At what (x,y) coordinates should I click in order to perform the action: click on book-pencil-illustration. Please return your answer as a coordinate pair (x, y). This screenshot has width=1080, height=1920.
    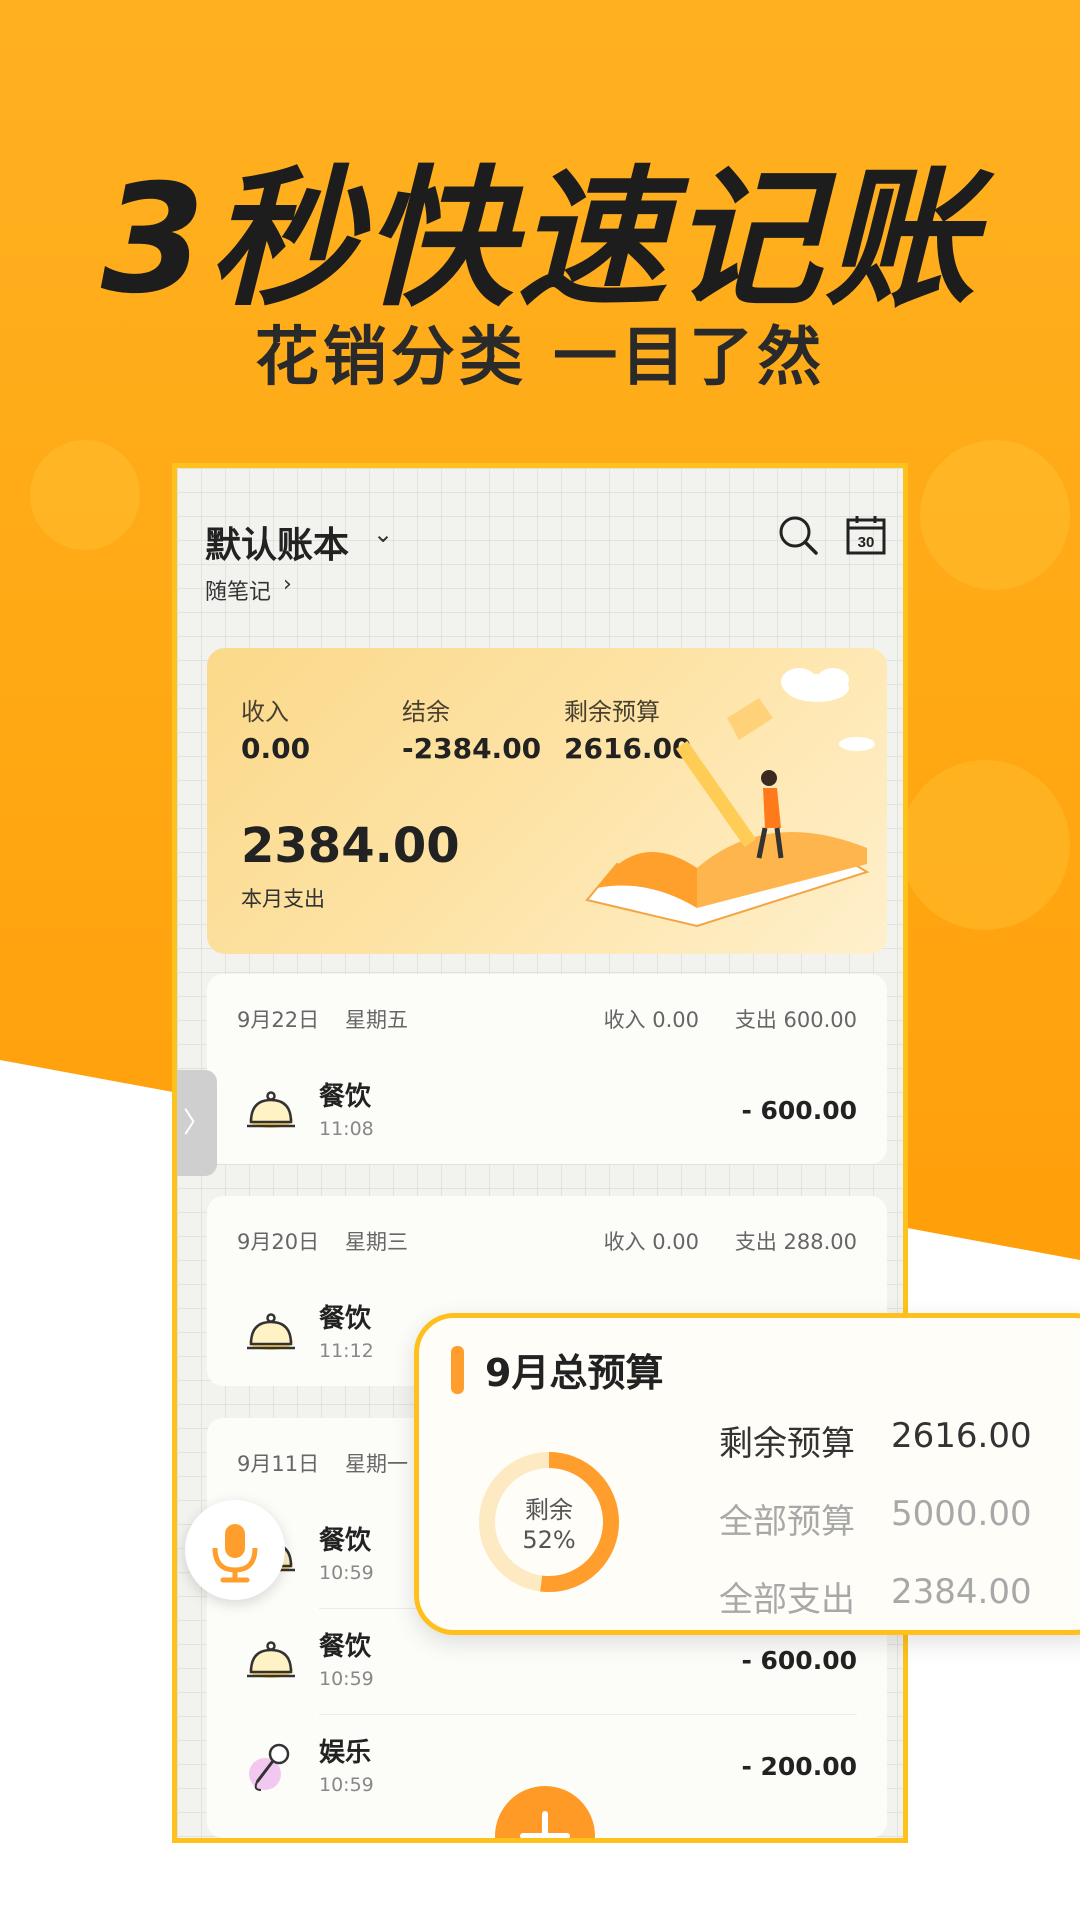
    Looking at the image, I should click on (730, 798).